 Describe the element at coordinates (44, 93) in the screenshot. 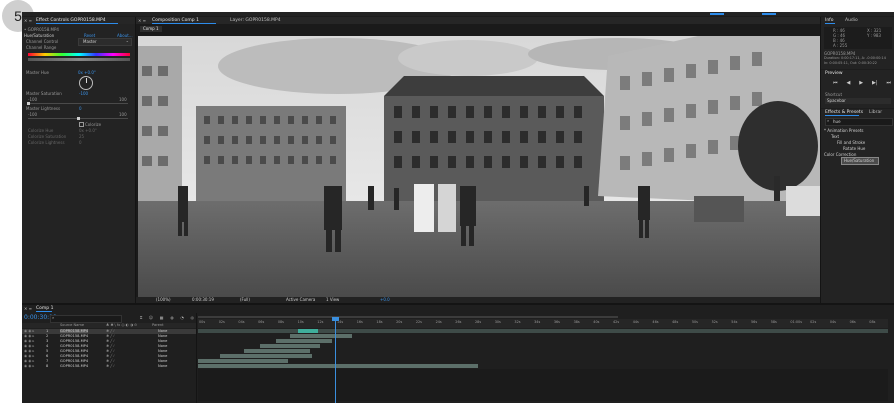

I see `master-saturation-label: Master Saturation` at that location.